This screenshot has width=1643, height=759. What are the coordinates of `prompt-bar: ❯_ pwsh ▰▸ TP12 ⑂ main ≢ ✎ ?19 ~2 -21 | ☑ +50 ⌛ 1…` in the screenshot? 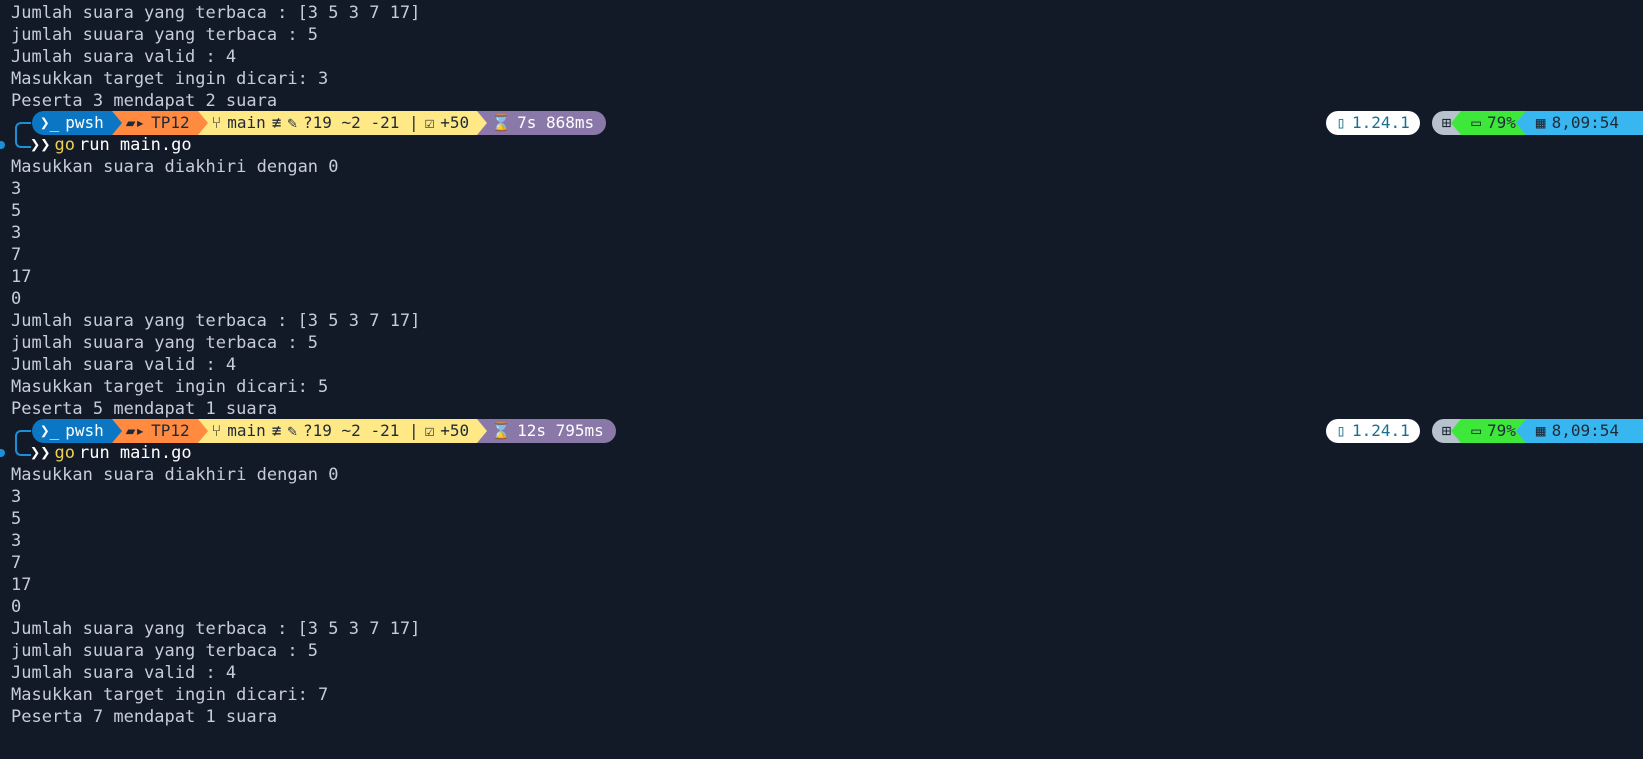 It's located at (821, 431).